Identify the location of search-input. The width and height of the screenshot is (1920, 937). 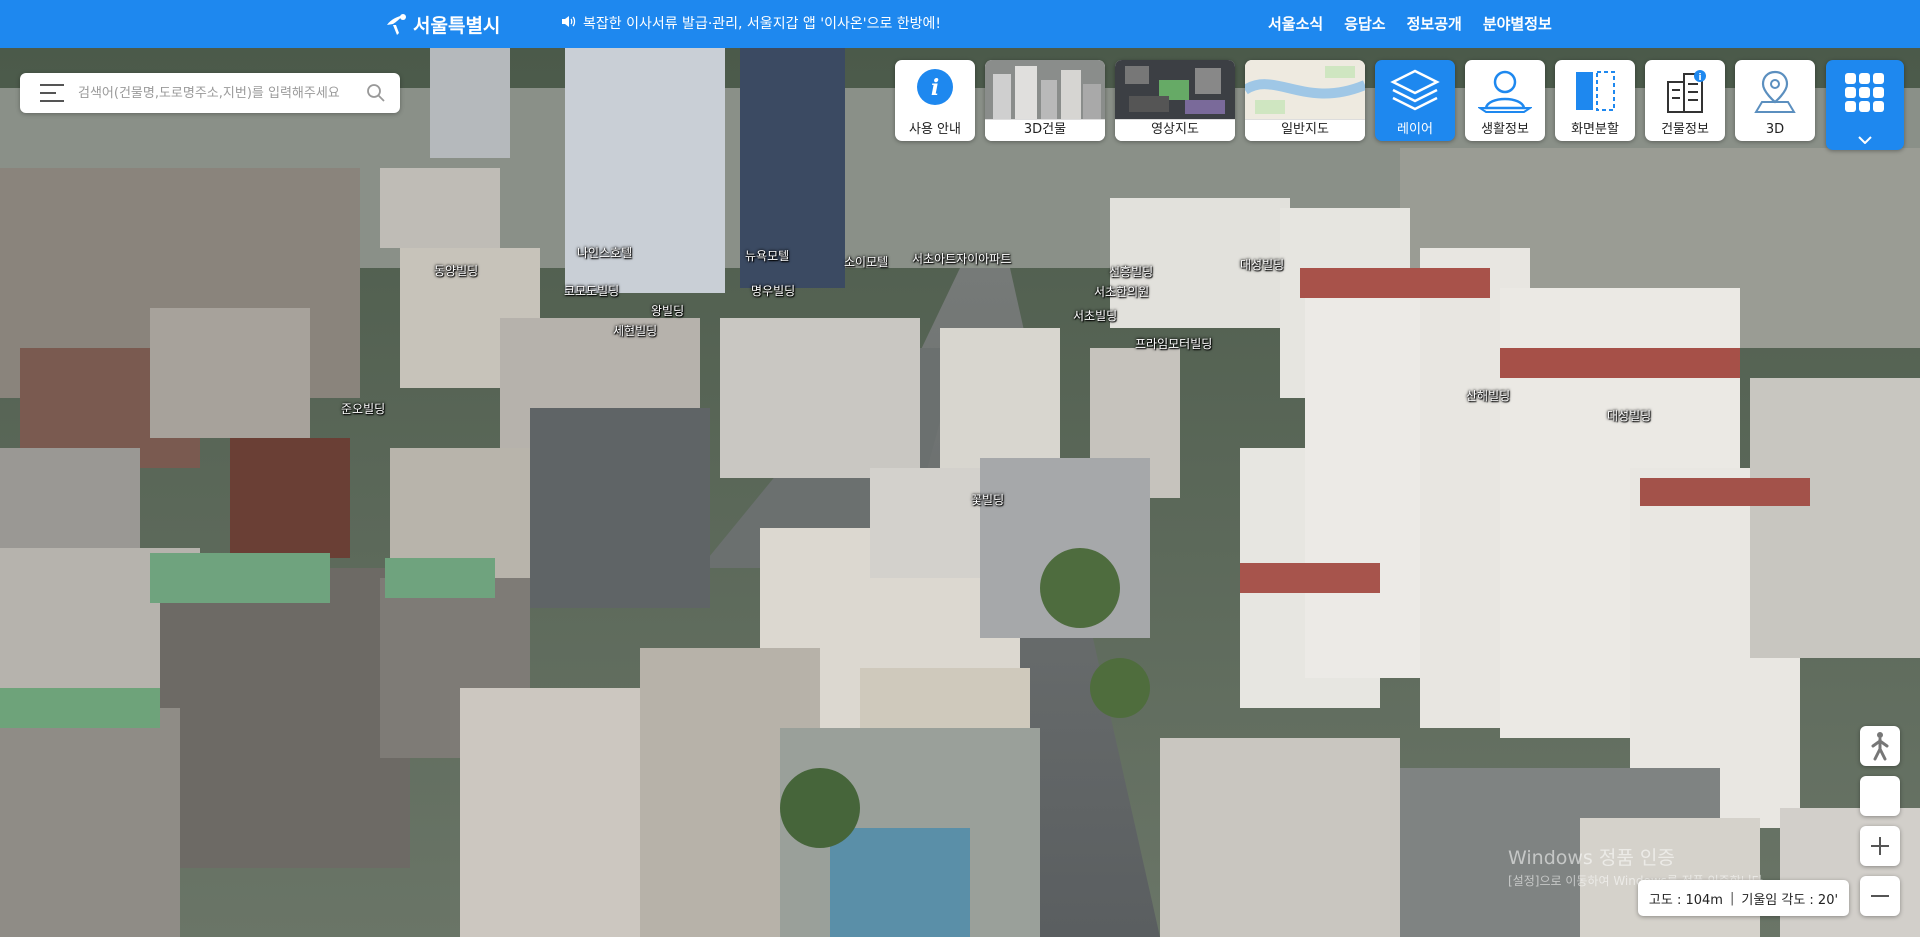
(219, 93).